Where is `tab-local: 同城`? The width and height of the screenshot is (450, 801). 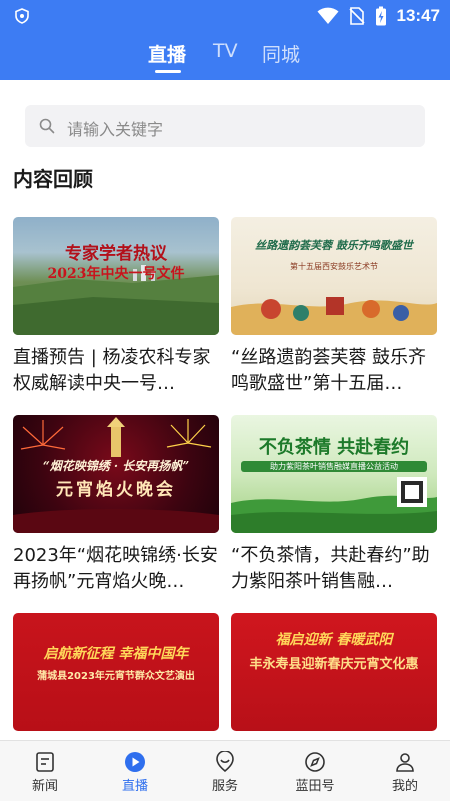 tab-local: 同城 is located at coordinates (281, 53).